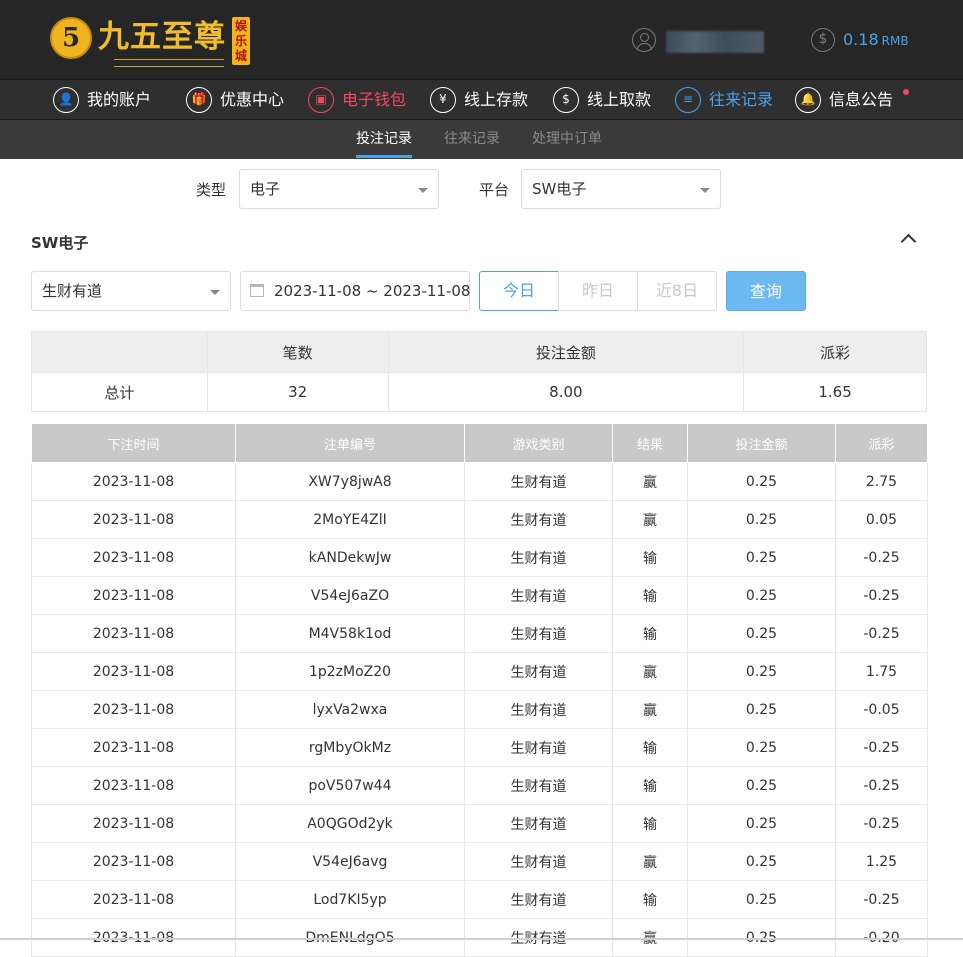 Image resolution: width=963 pixels, height=957 pixels. What do you see at coordinates (715, 42) in the screenshot?
I see `username-masked` at bounding box center [715, 42].